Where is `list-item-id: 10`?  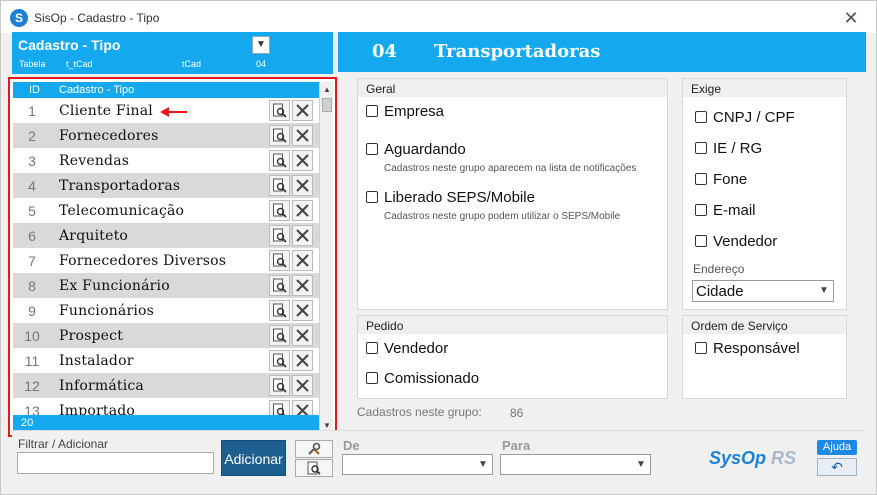
list-item-id: 10 is located at coordinates (32, 336).